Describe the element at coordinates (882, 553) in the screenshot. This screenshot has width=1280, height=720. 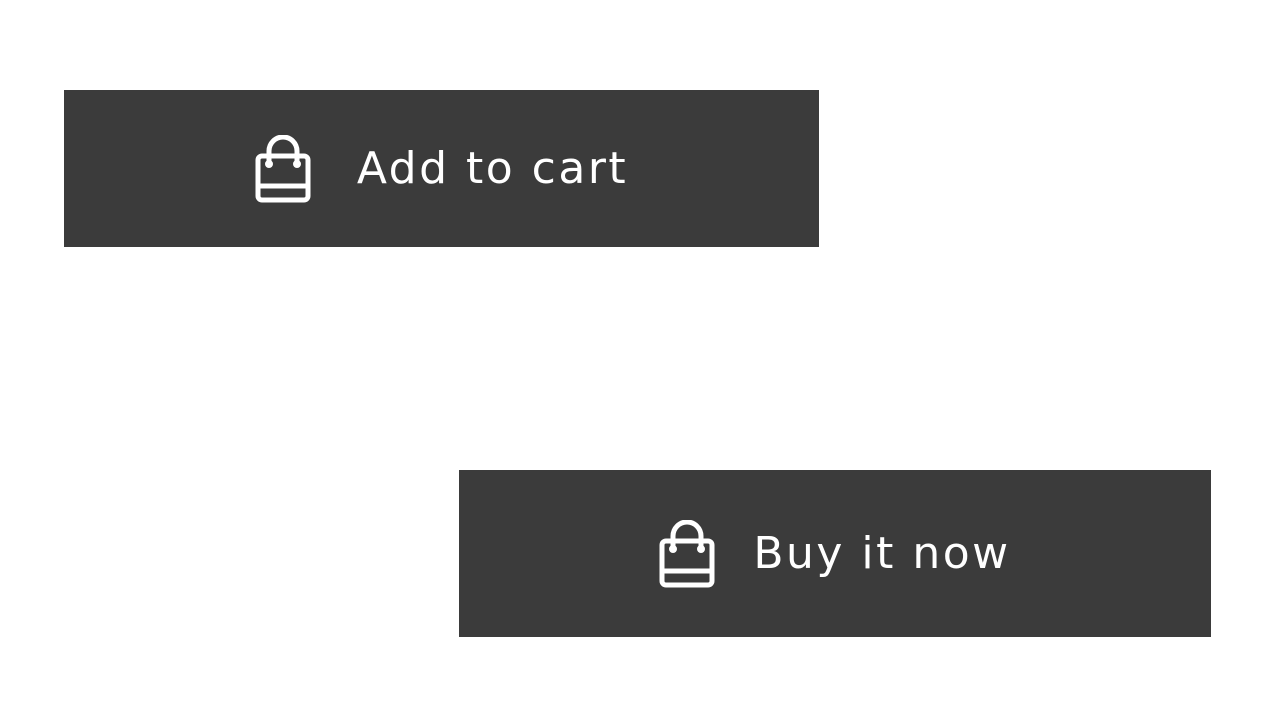
I see `buy-it-now-label: Buy it now` at that location.